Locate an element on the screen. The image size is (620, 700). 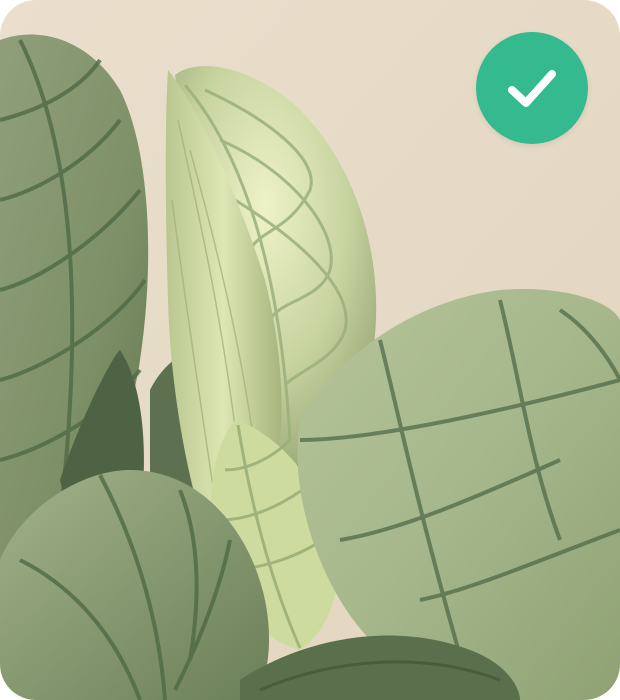
checkmark-icon is located at coordinates (532, 88).